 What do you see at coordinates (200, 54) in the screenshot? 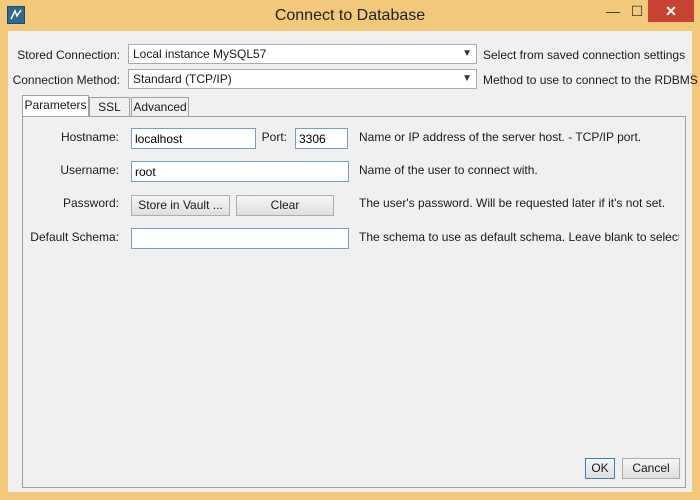
I see `stored-connection-value: Local instance MySQL57` at bounding box center [200, 54].